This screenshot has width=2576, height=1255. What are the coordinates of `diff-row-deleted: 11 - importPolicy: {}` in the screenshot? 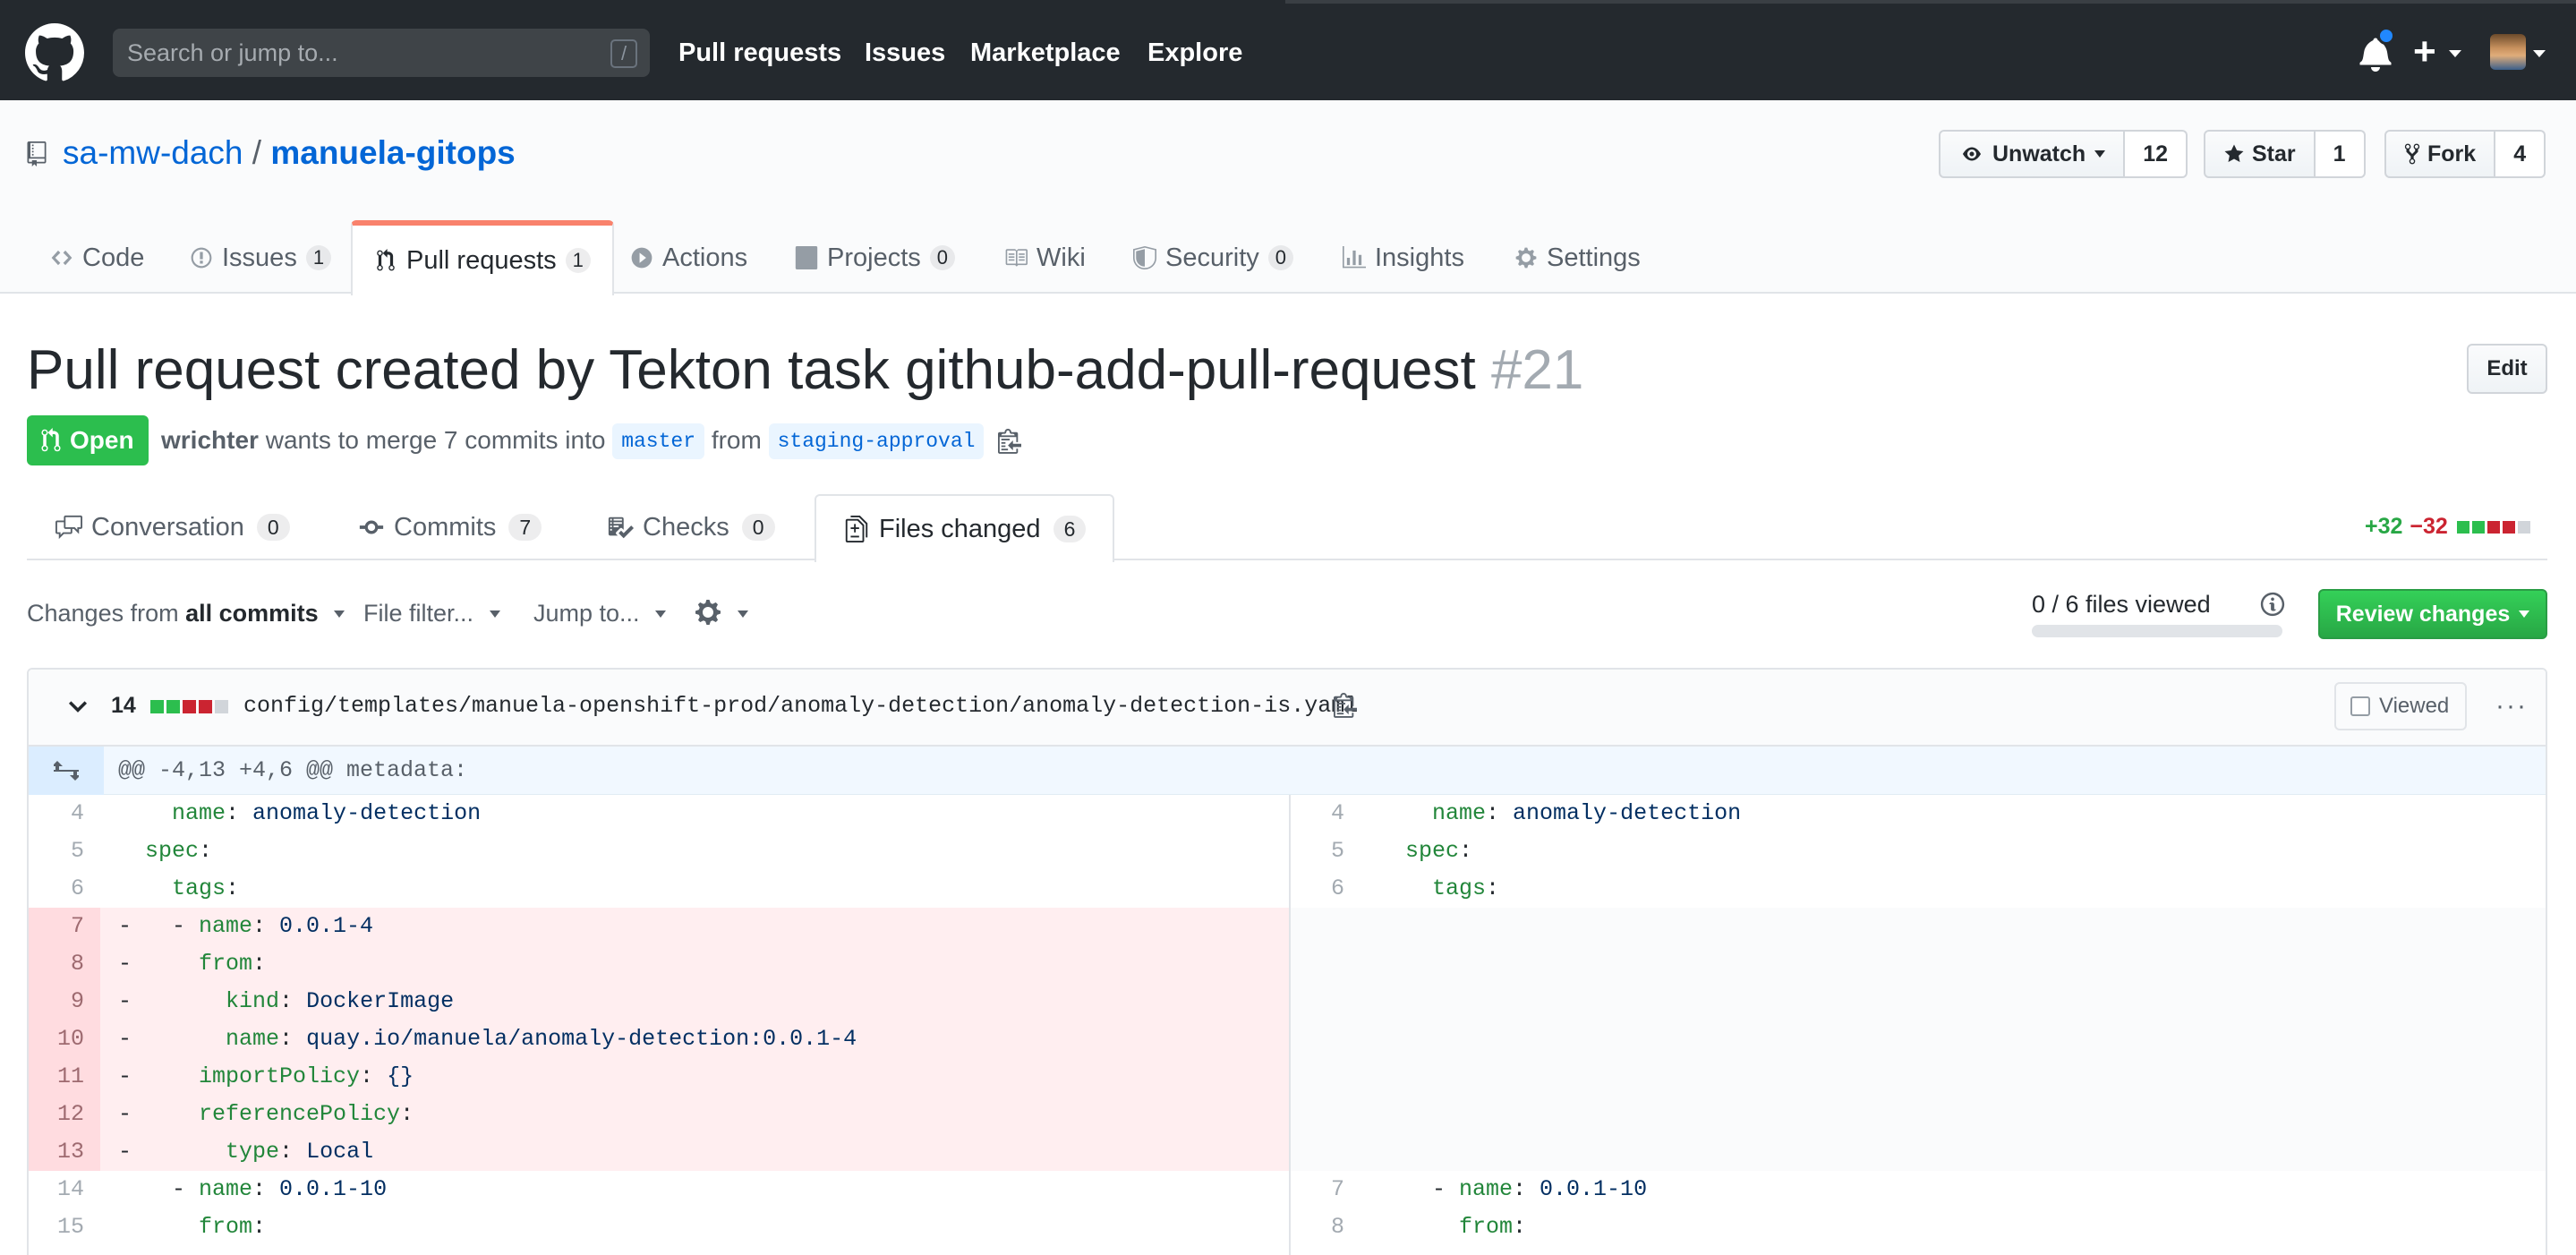 It's located at (1287, 1077).